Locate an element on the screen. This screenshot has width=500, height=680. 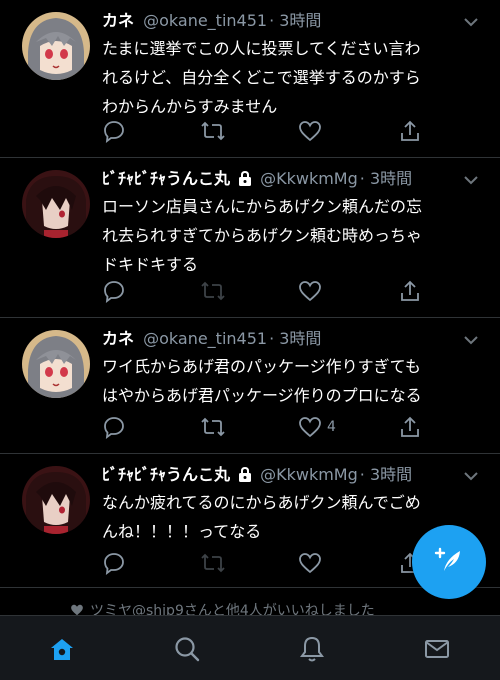
like-count: 4 is located at coordinates (331, 427).